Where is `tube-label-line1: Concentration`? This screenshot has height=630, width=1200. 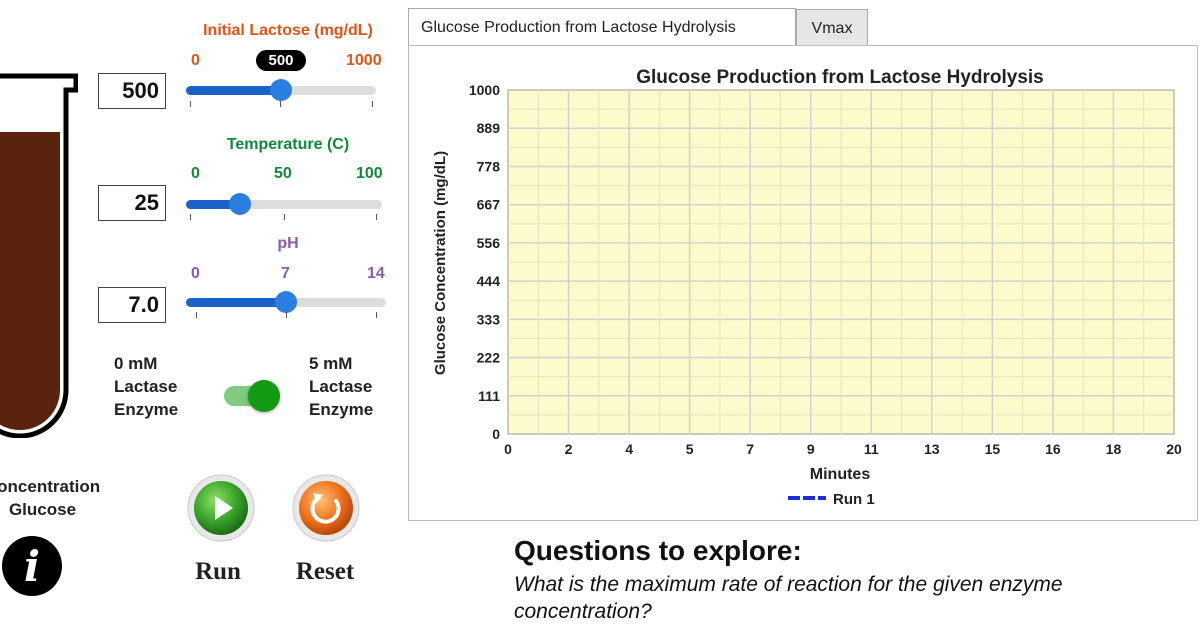
tube-label-line1: Concentration is located at coordinates (50, 486).